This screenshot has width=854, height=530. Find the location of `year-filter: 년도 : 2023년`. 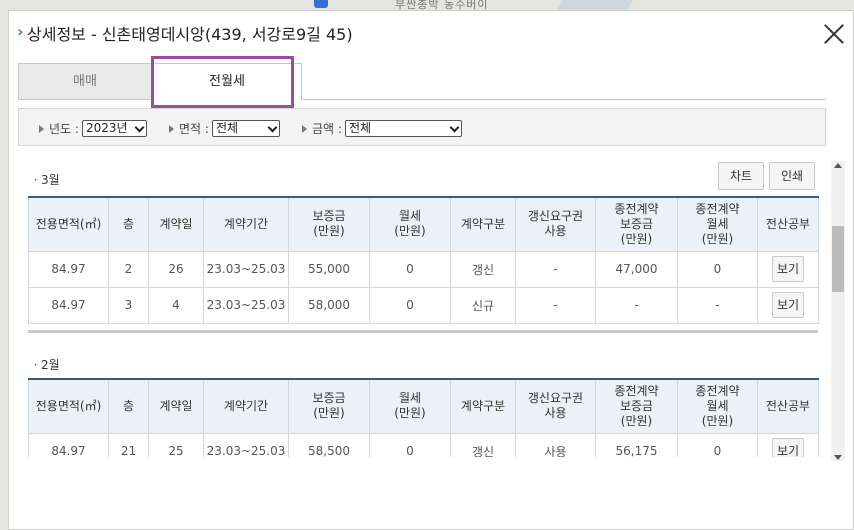

year-filter: 년도 : 2023년 is located at coordinates (93, 128).